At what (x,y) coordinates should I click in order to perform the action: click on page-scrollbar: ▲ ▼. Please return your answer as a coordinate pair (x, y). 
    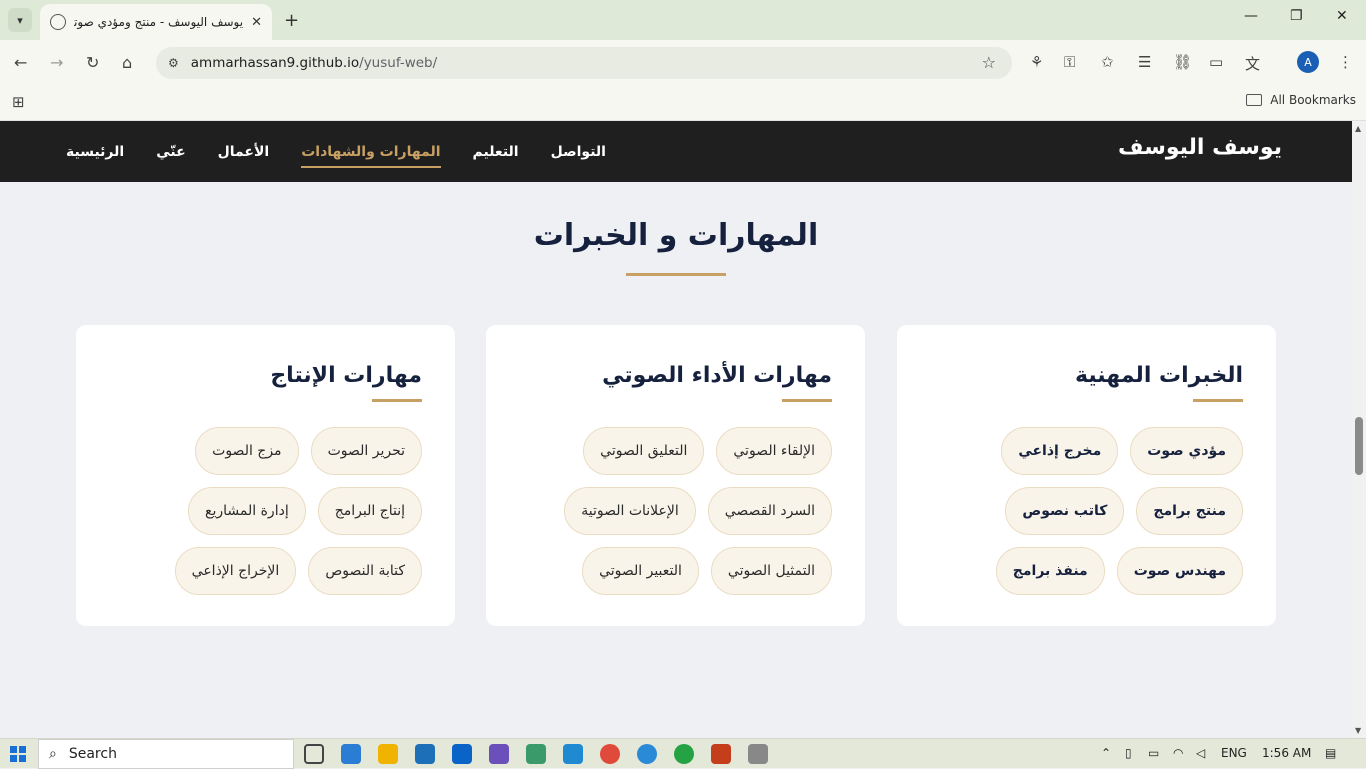
    Looking at the image, I should click on (1359, 429).